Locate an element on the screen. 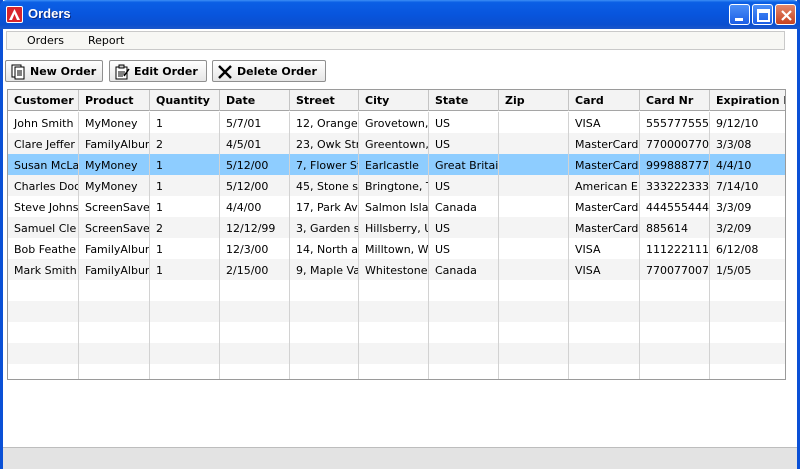  column-header: Expiration D is located at coordinates (747, 100).